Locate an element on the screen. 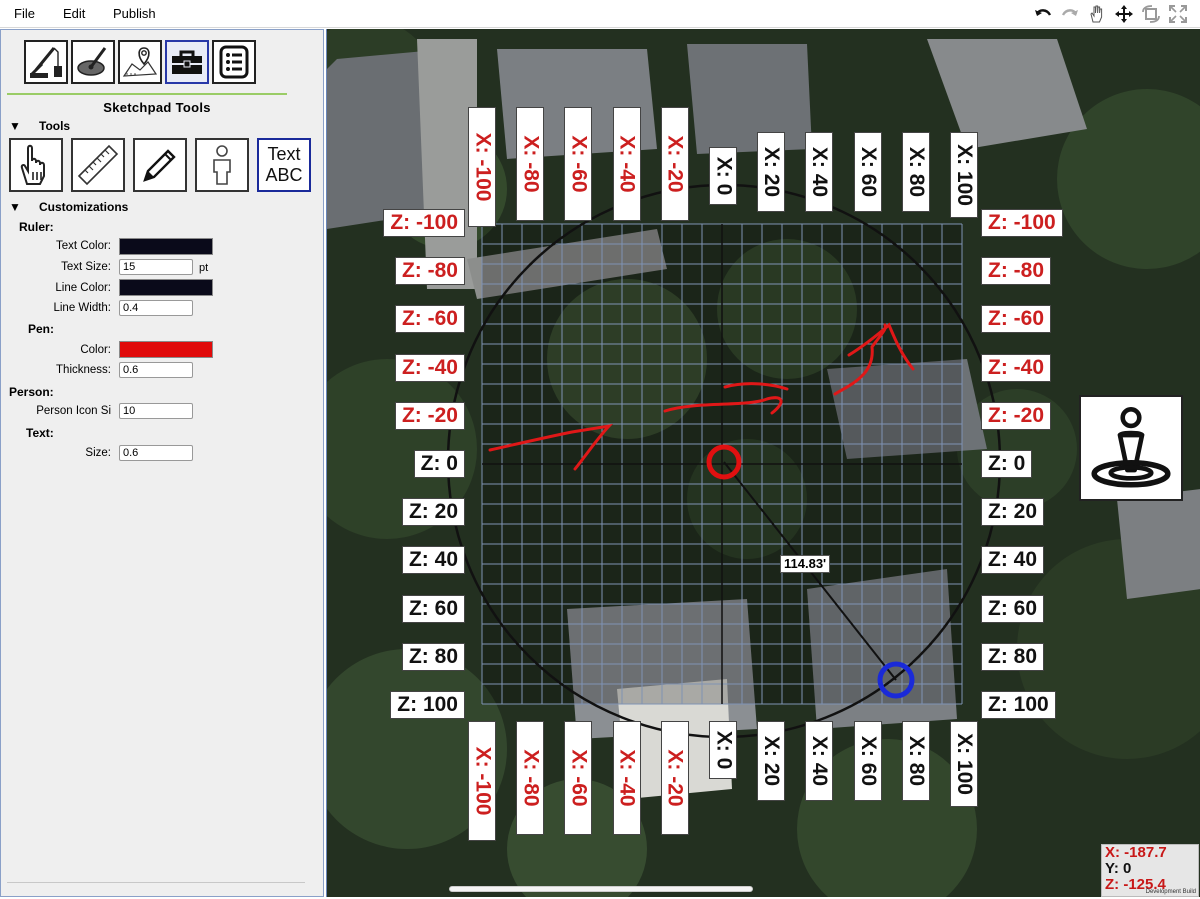 The width and height of the screenshot is (1200, 899). x-axis-label-text: X: -40 is located at coordinates (627, 164).